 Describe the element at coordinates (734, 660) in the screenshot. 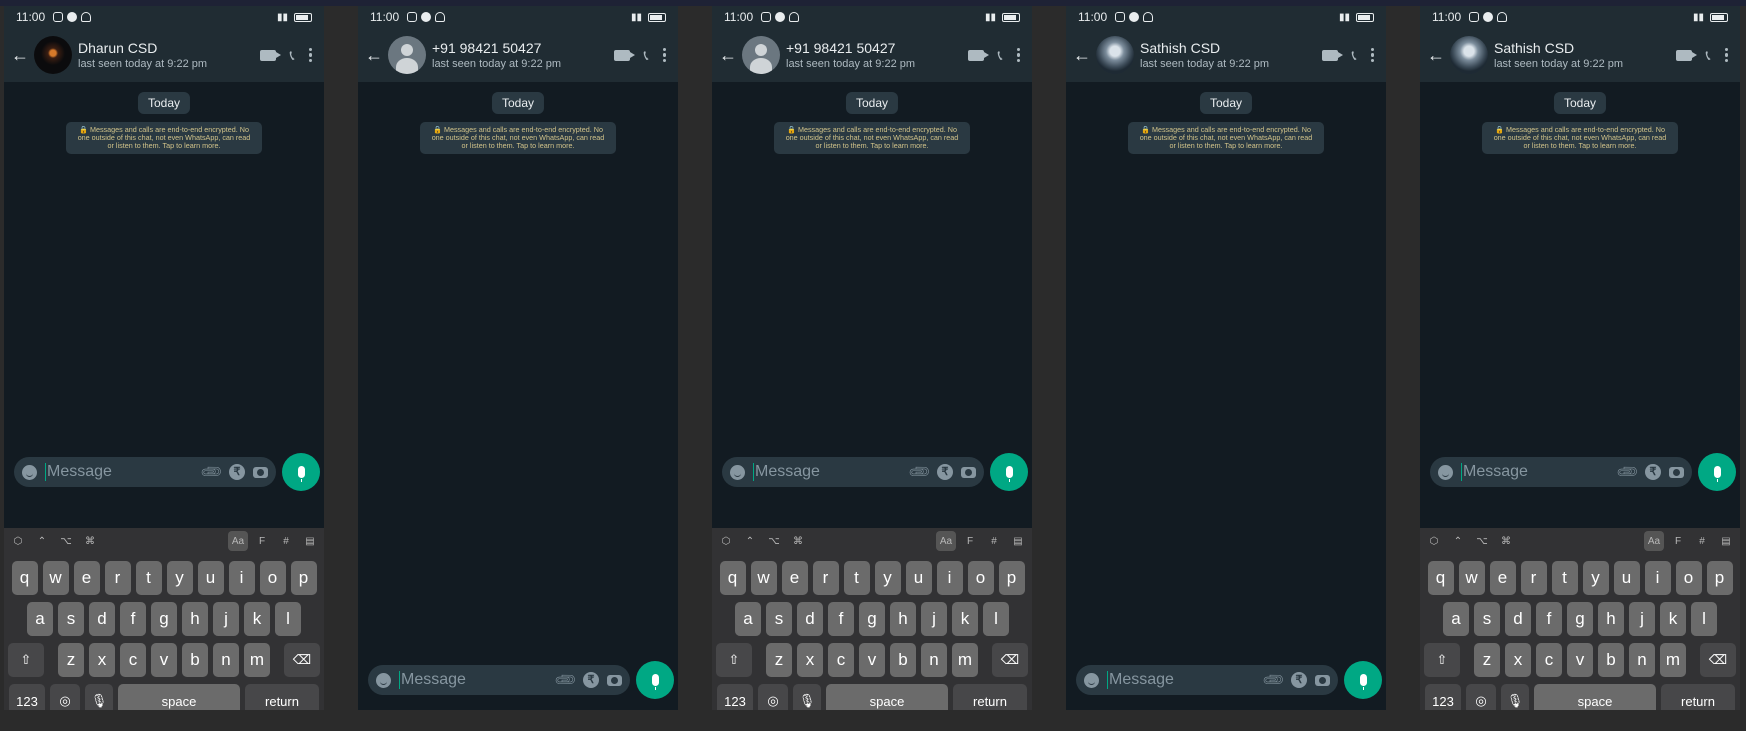

I see `shift-key: ⇧` at that location.